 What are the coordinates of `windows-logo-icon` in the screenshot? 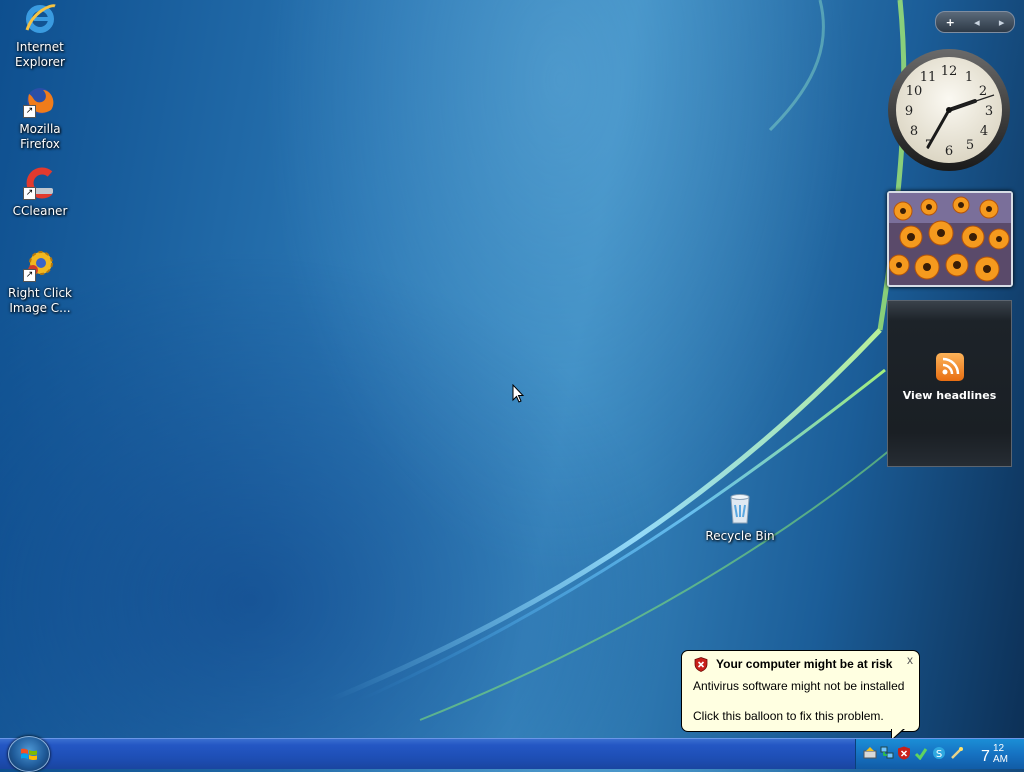 It's located at (29, 754).